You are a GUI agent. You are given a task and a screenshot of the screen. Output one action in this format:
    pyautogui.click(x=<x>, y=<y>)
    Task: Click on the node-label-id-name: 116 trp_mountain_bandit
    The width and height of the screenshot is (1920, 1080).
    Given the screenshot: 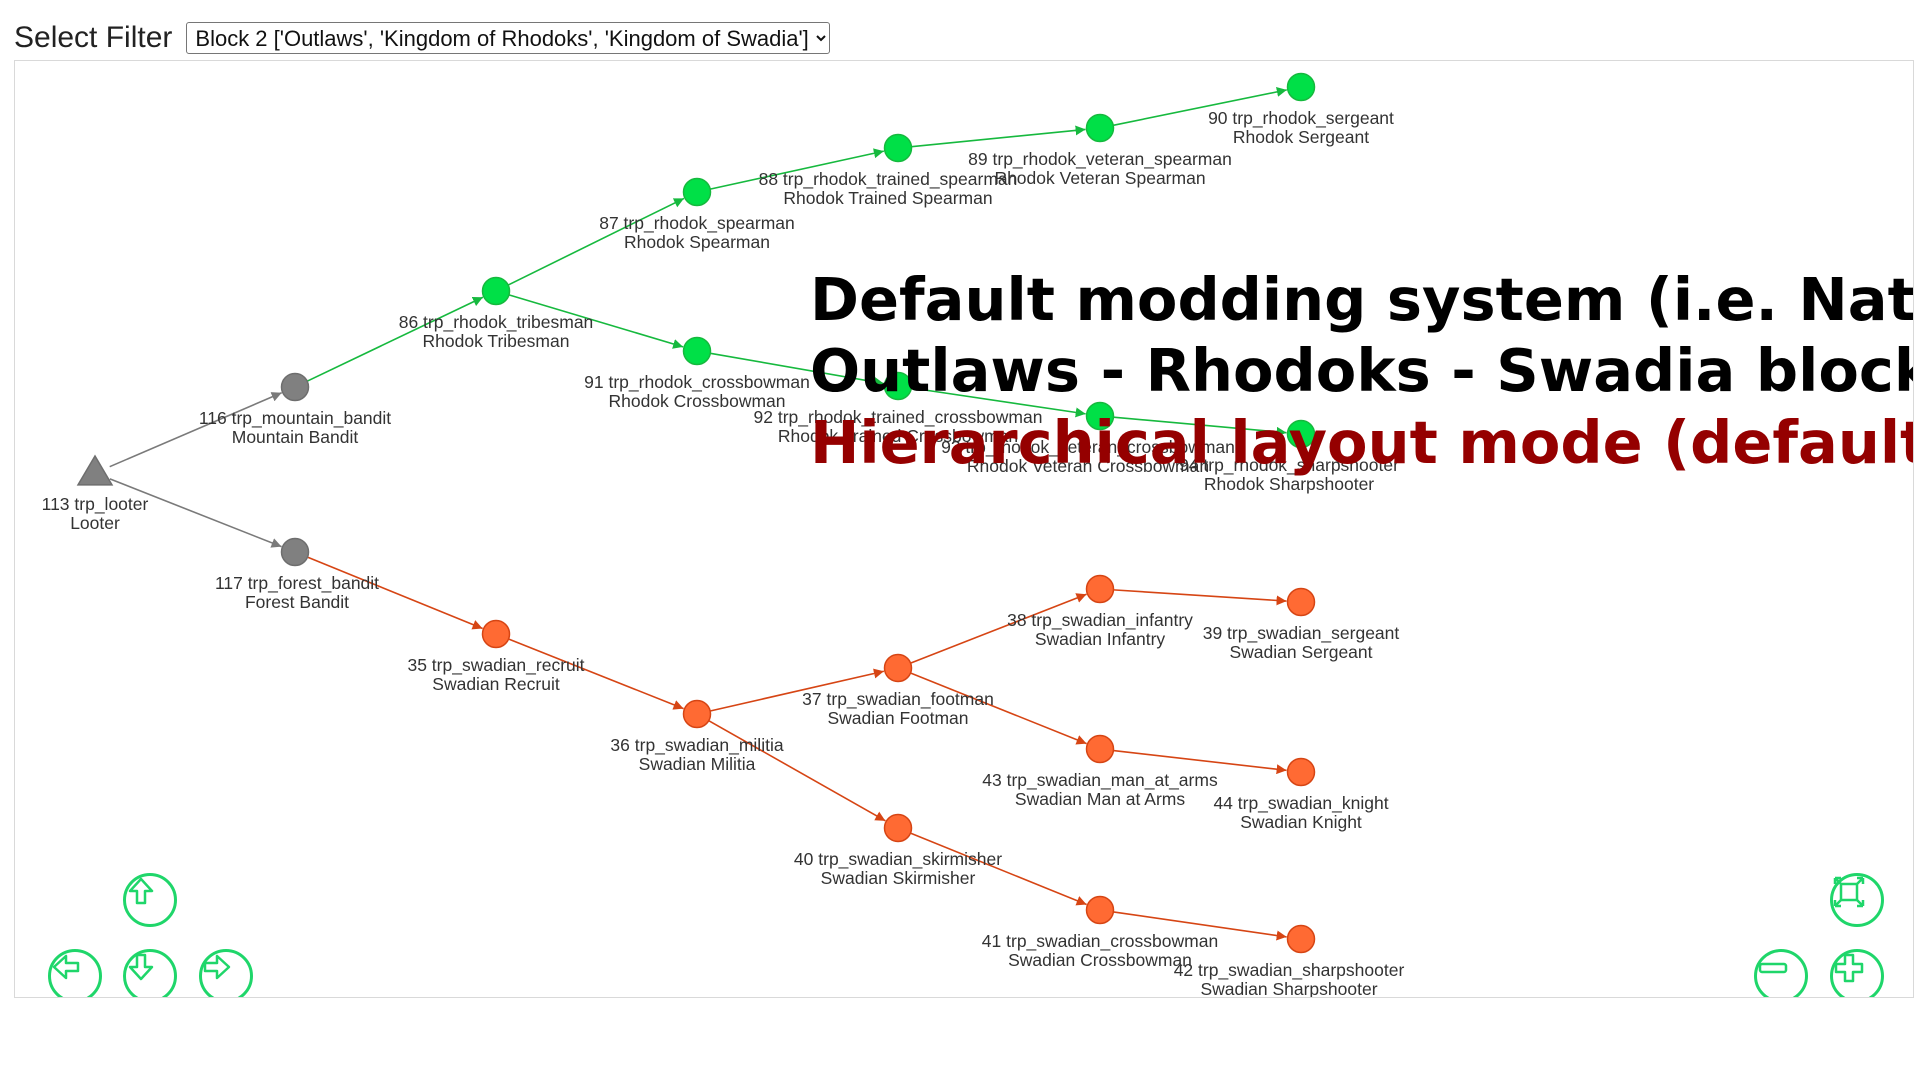 What is the action you would take?
    pyautogui.click(x=295, y=418)
    